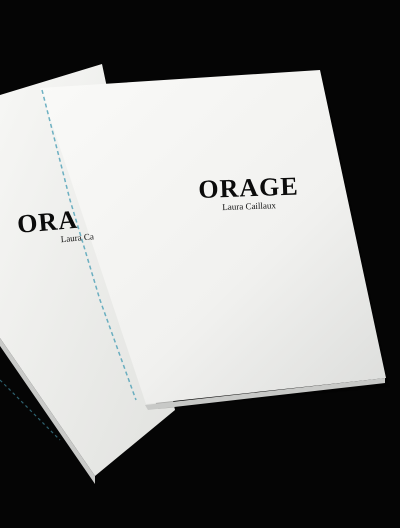 The width and height of the screenshot is (400, 528). What do you see at coordinates (248, 192) in the screenshot?
I see `front-booklet-label: ORAGE Laura Caillaux` at bounding box center [248, 192].